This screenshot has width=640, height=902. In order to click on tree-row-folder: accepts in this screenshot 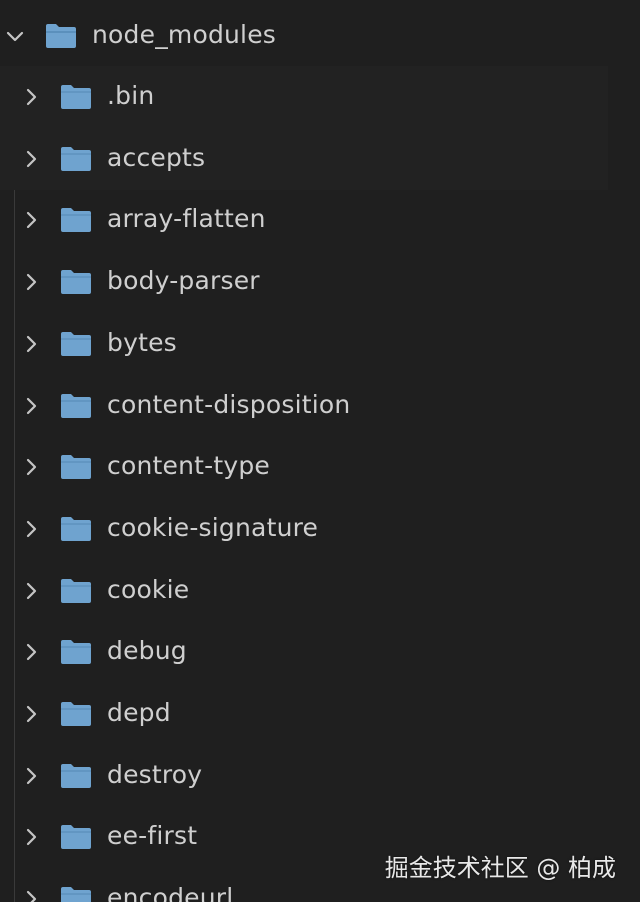, I will do `click(304, 158)`.